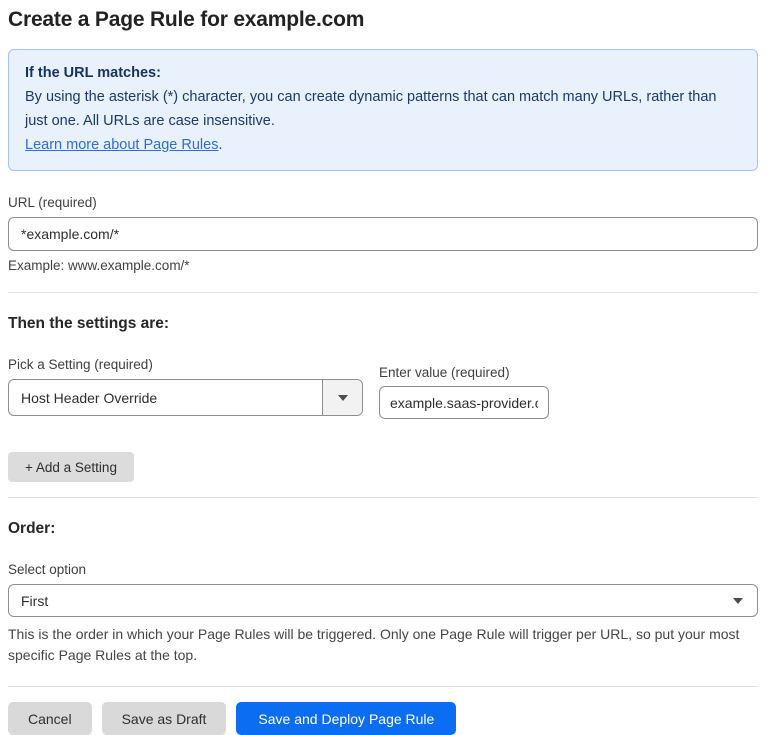 Image resolution: width=772 pixels, height=735 pixels. What do you see at coordinates (185, 397) in the screenshot?
I see `setting-select: Host Header Override` at bounding box center [185, 397].